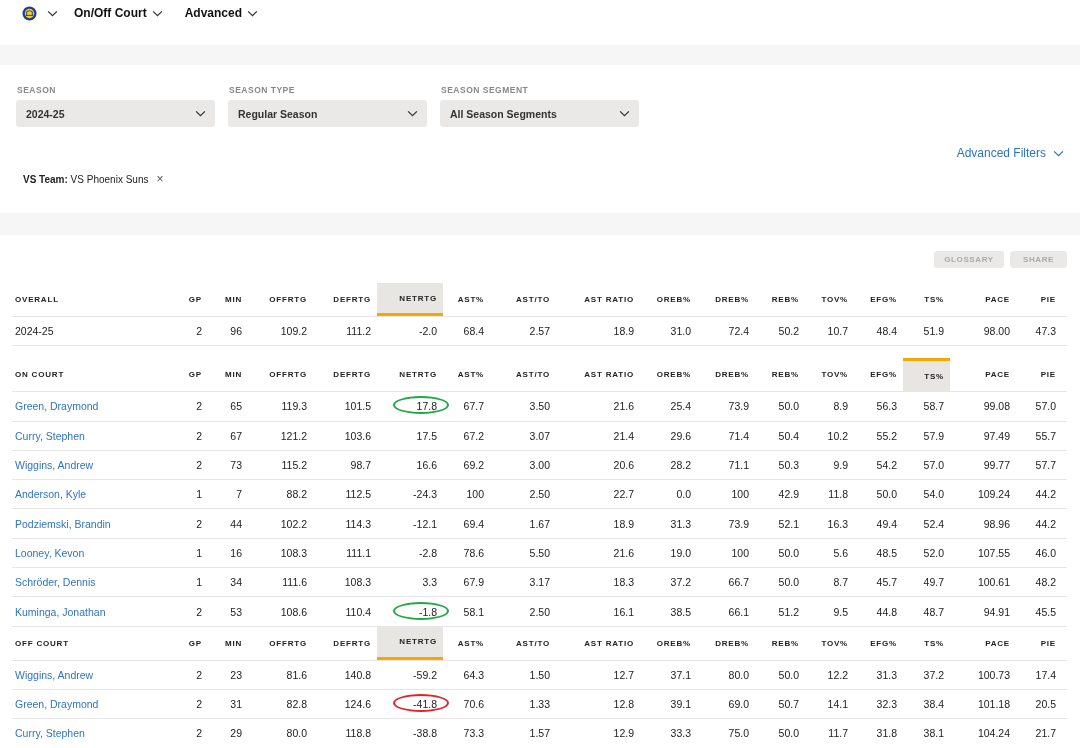  I want to click on nav-dropdown: Advanced, so click(220, 13).